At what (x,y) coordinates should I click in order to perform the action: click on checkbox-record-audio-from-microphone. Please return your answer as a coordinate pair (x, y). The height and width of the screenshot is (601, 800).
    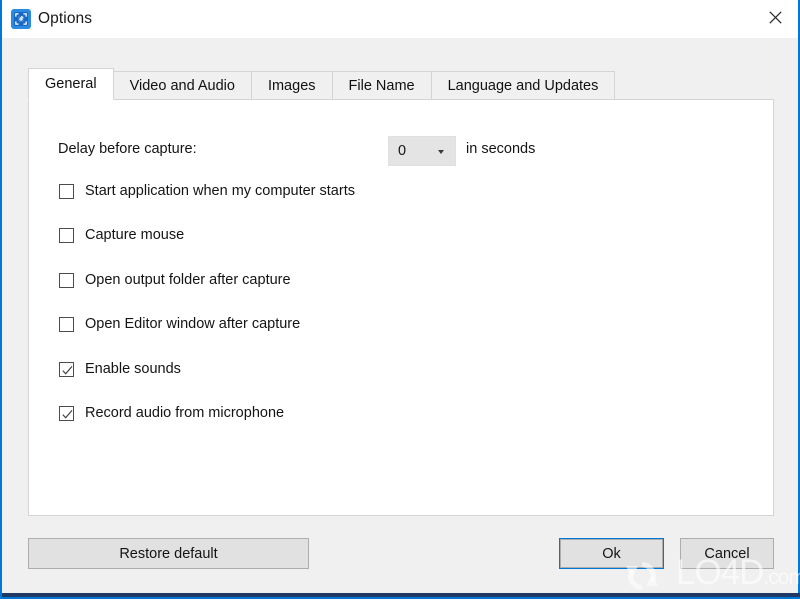
    Looking at the image, I should click on (66, 413).